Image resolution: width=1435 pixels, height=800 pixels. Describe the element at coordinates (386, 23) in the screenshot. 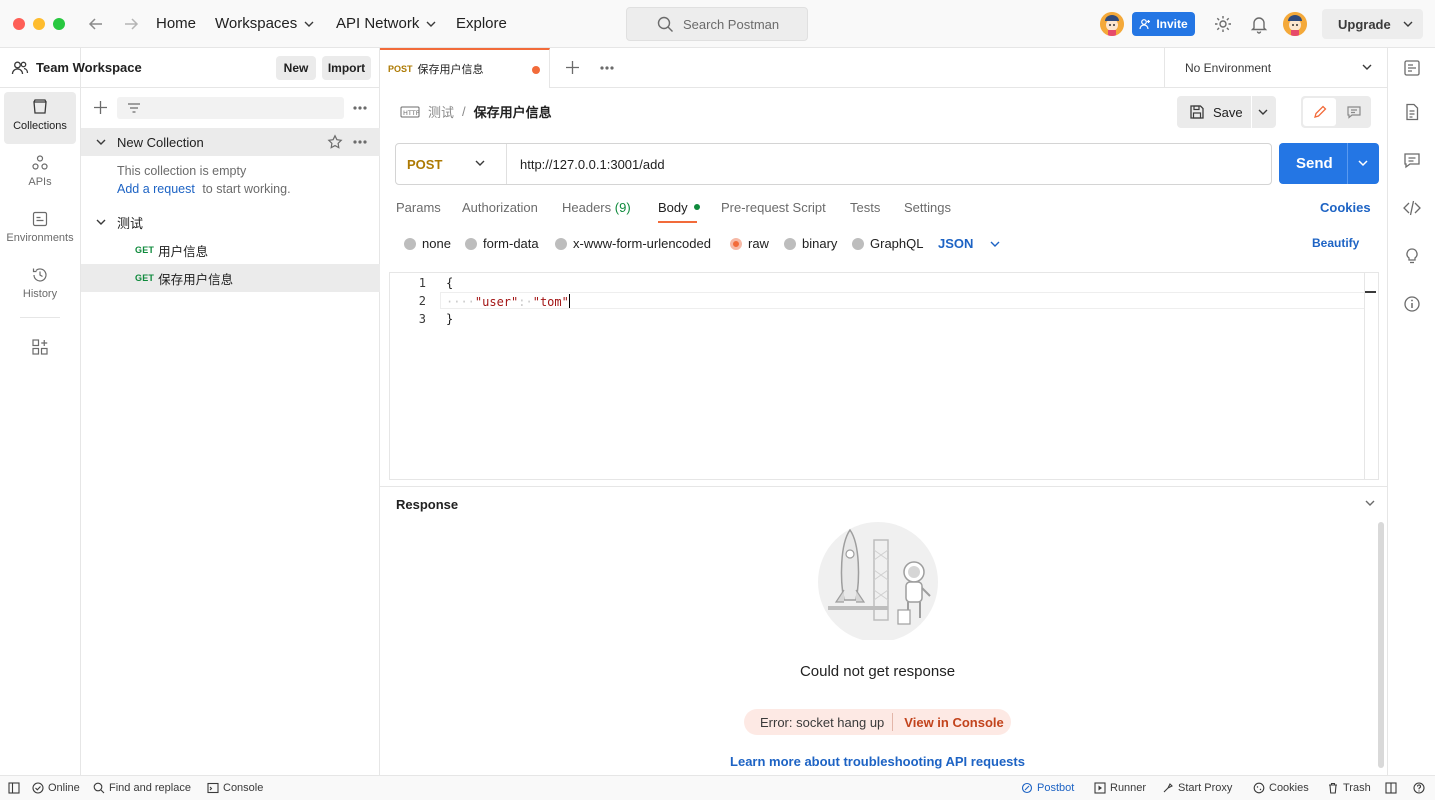

I see `api-network-menu: API Network` at that location.